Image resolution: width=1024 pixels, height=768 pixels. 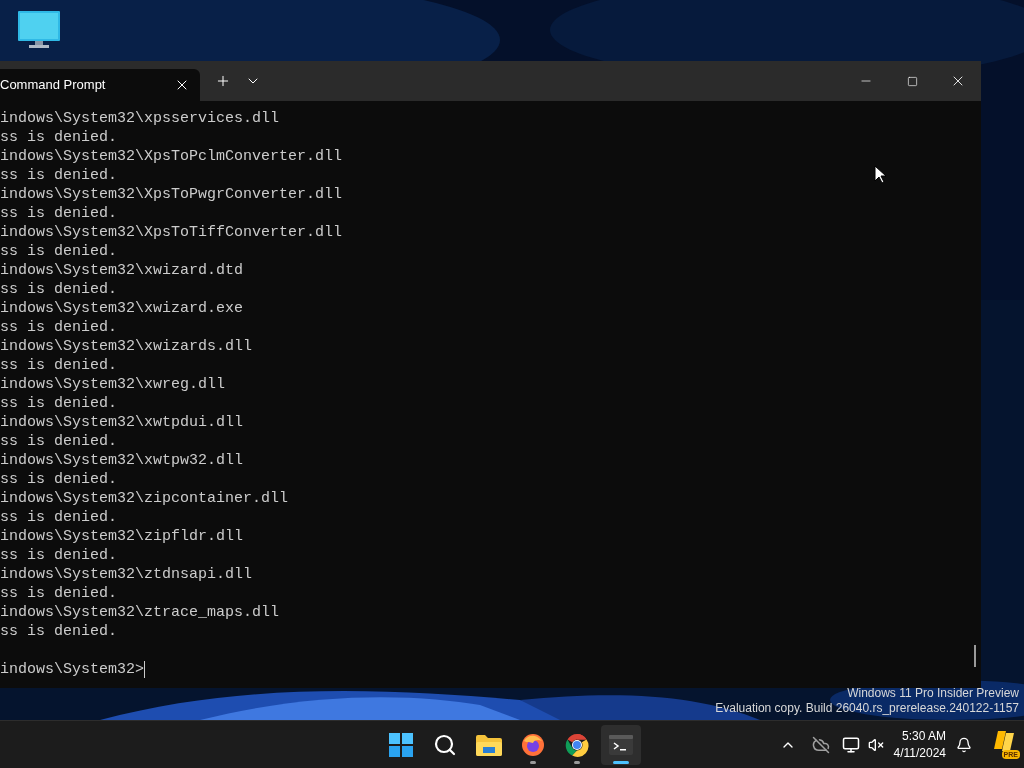 I want to click on terminal-line: indows\System32\xwtpw32.dll, so click(x=122, y=460).